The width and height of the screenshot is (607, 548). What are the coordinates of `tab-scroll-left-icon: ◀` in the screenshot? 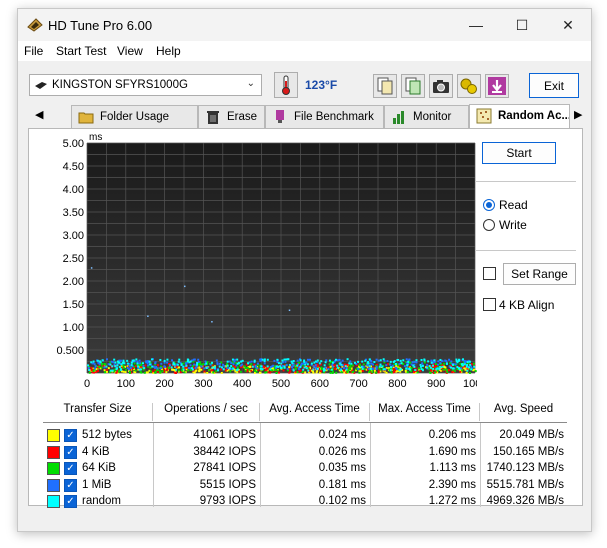 It's located at (39, 114).